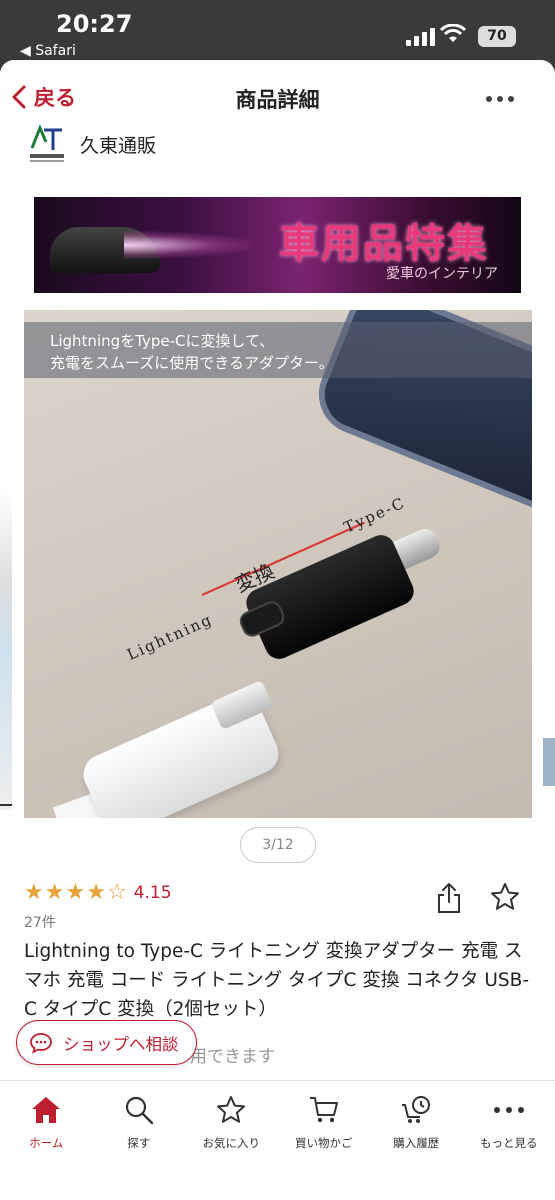 The height and width of the screenshot is (1200, 555). What do you see at coordinates (420, 37) in the screenshot?
I see `cellular-signal-icon` at bounding box center [420, 37].